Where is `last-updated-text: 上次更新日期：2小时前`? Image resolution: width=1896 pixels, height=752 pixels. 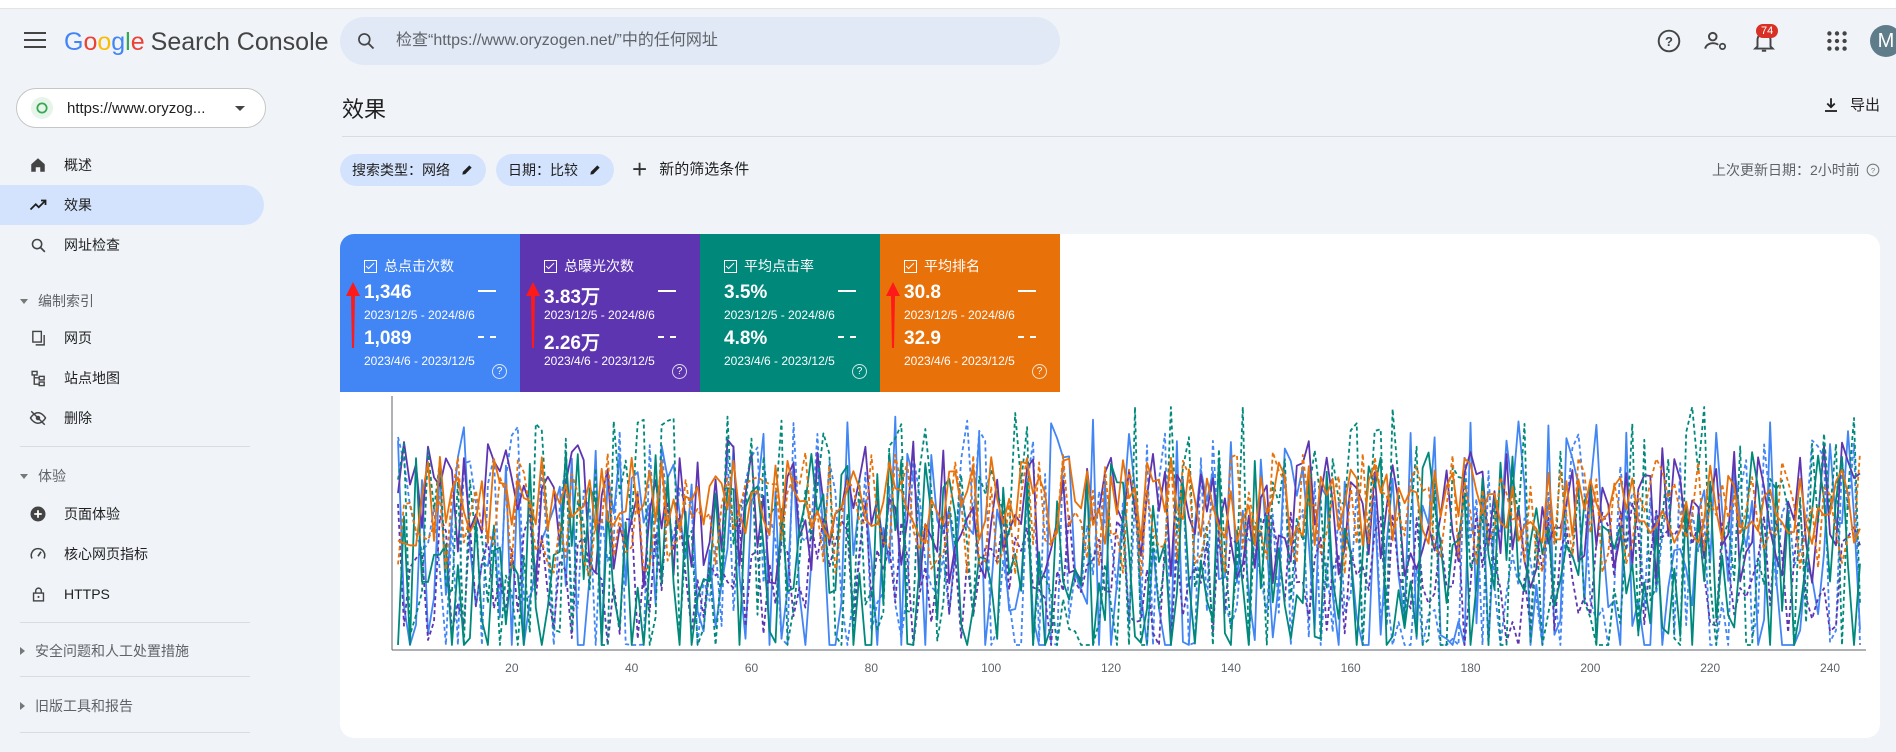 last-updated-text: 上次更新日期：2小时前 is located at coordinates (1786, 170).